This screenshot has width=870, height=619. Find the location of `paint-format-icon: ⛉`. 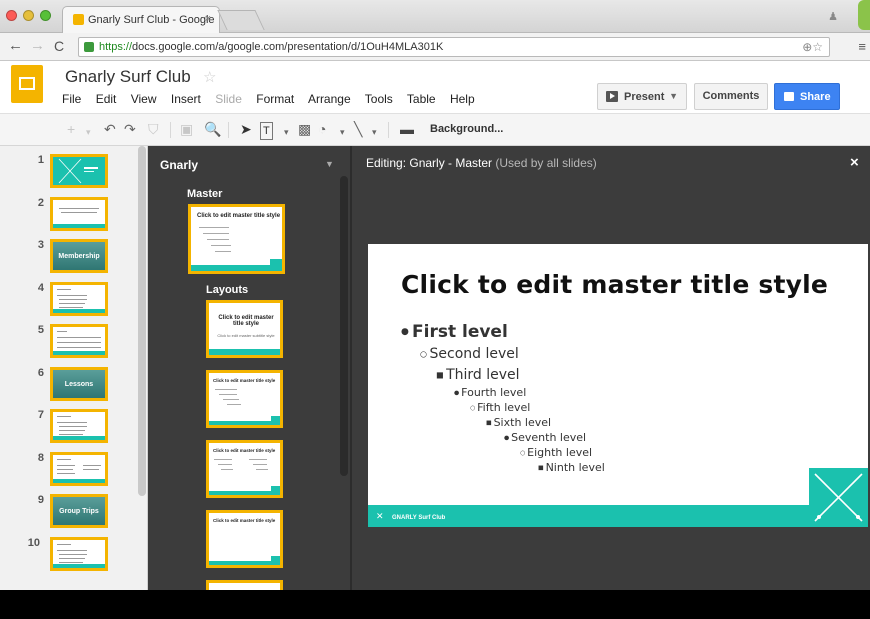

paint-format-icon: ⛉ is located at coordinates (153, 129).